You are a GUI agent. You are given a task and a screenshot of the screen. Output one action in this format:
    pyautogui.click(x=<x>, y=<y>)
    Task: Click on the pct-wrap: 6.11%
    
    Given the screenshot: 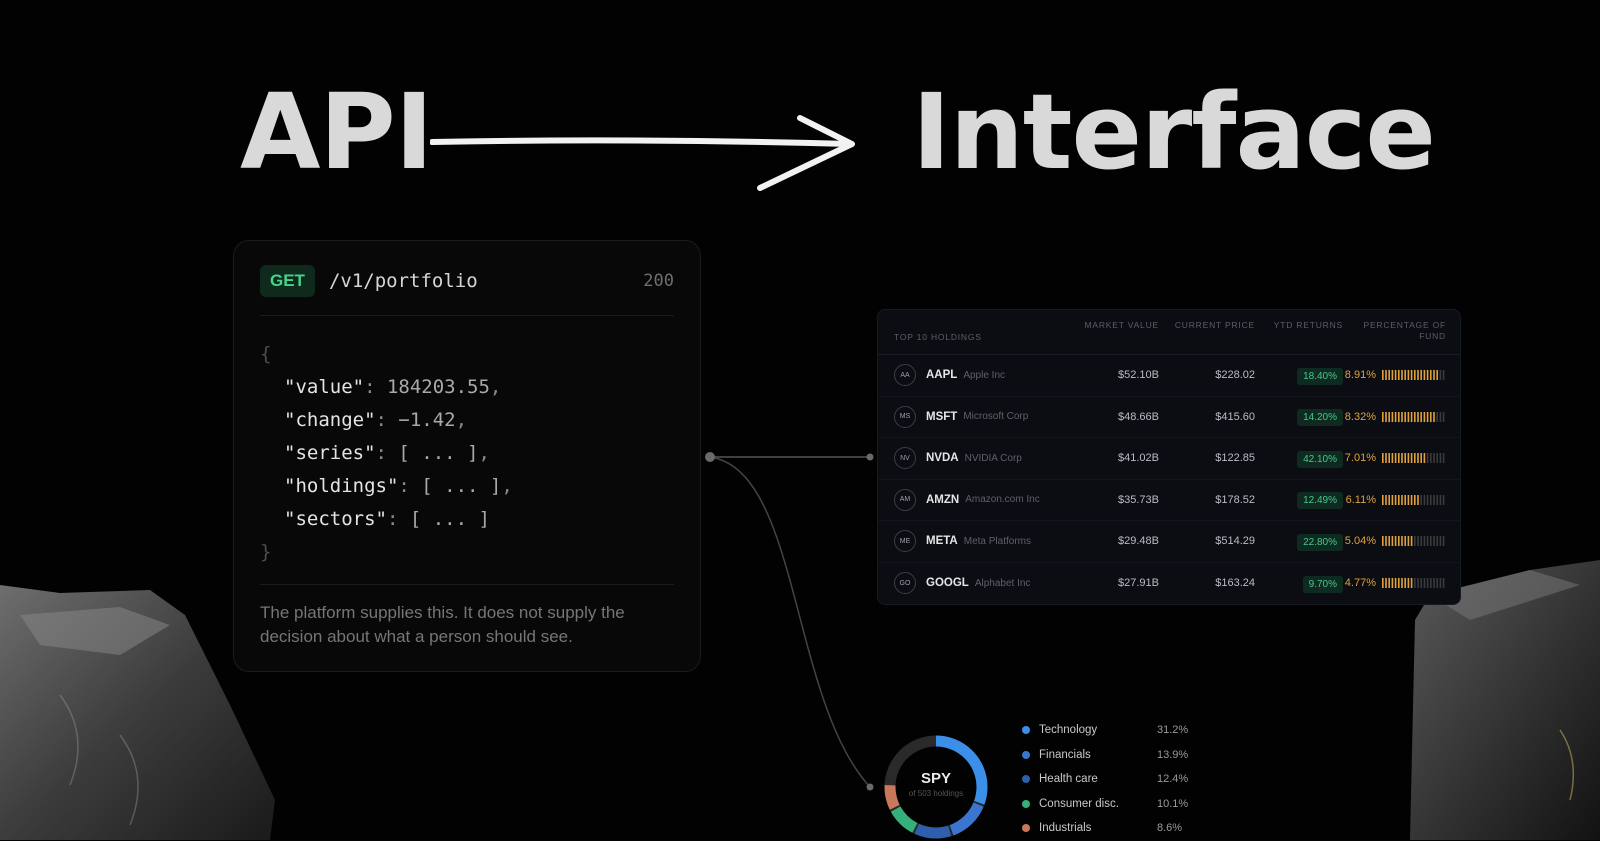 What is the action you would take?
    pyautogui.click(x=1394, y=500)
    